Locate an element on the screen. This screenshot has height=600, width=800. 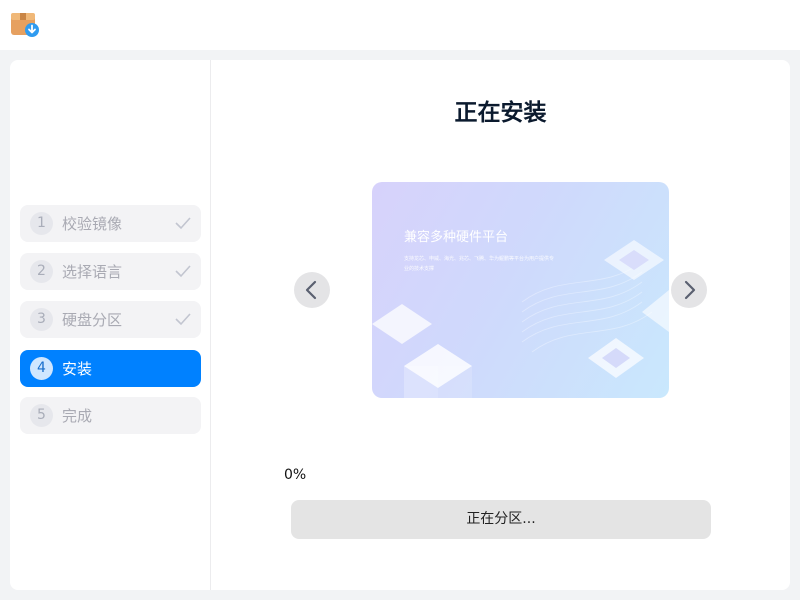
title-bar is located at coordinates (400, 25).